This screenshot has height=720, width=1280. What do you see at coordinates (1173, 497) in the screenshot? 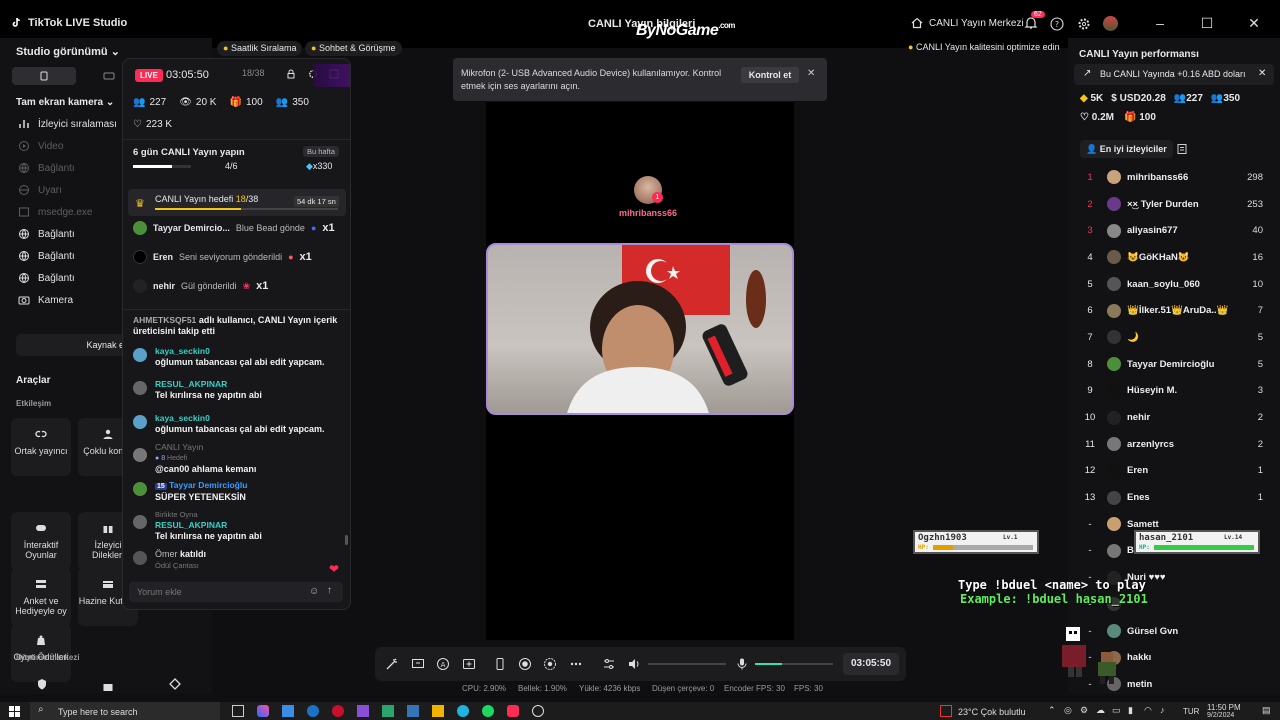
I see `rank-row: 13 Enes 1` at bounding box center [1173, 497].